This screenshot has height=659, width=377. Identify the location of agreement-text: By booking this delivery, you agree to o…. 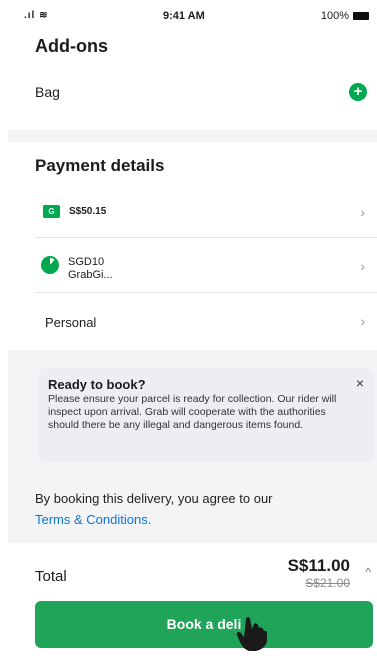
(154, 509).